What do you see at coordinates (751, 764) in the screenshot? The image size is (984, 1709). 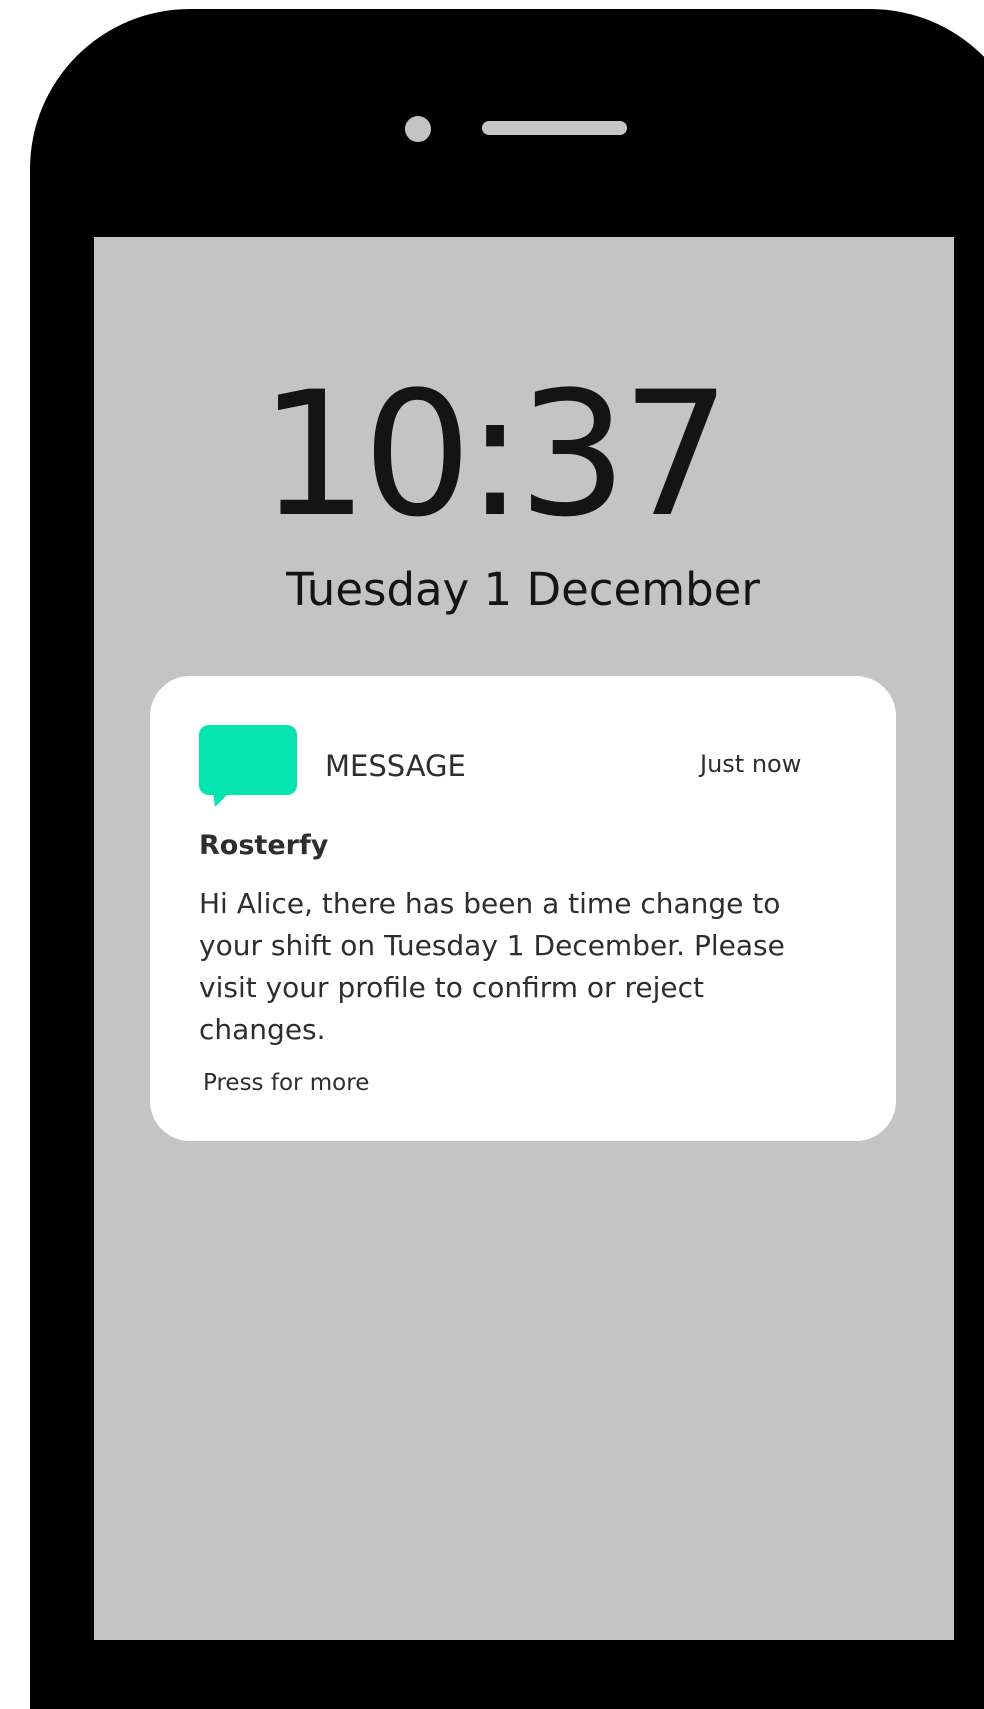 I see `notification-timestamp: Just now` at bounding box center [751, 764].